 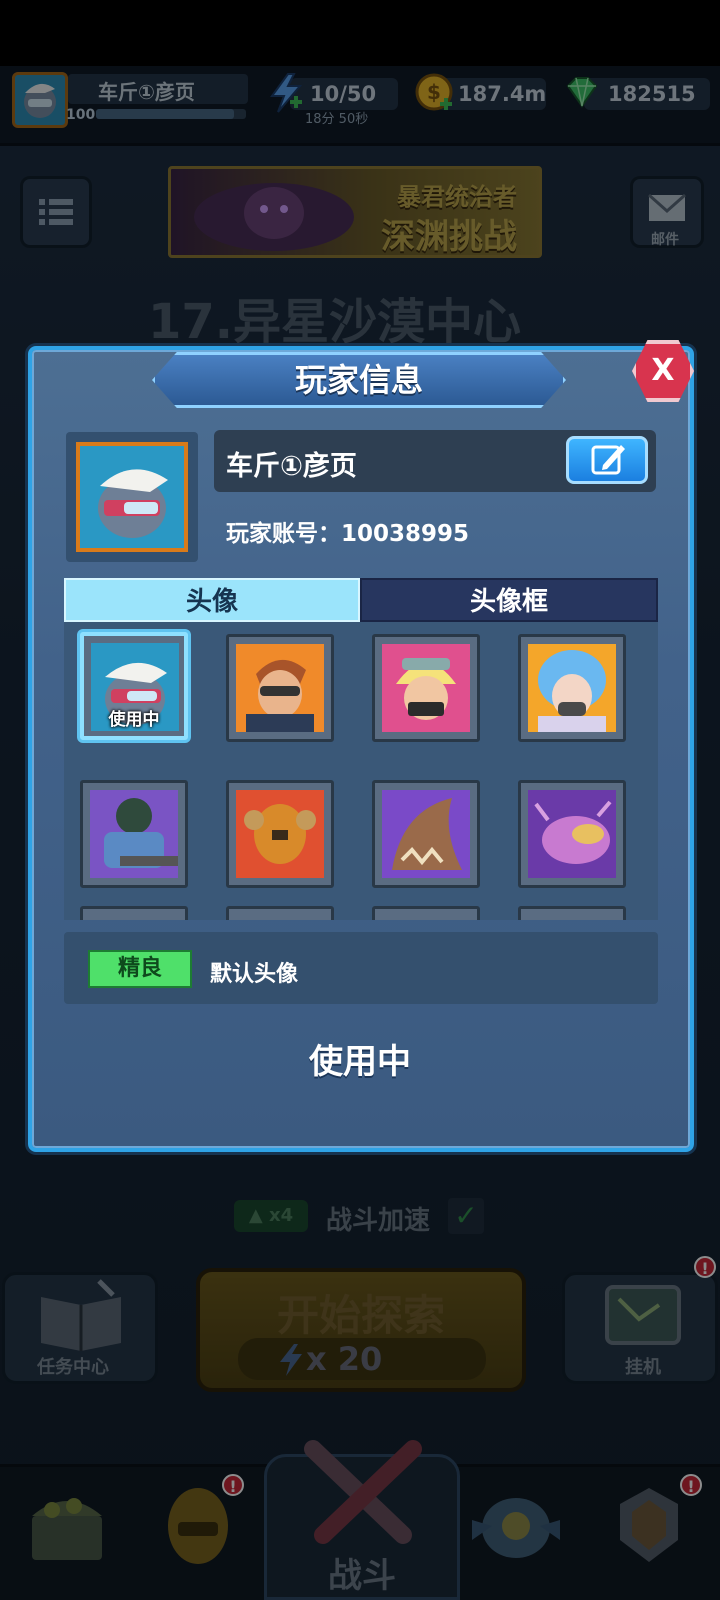 What do you see at coordinates (663, 370) in the screenshot?
I see `close-icon: X` at bounding box center [663, 370].